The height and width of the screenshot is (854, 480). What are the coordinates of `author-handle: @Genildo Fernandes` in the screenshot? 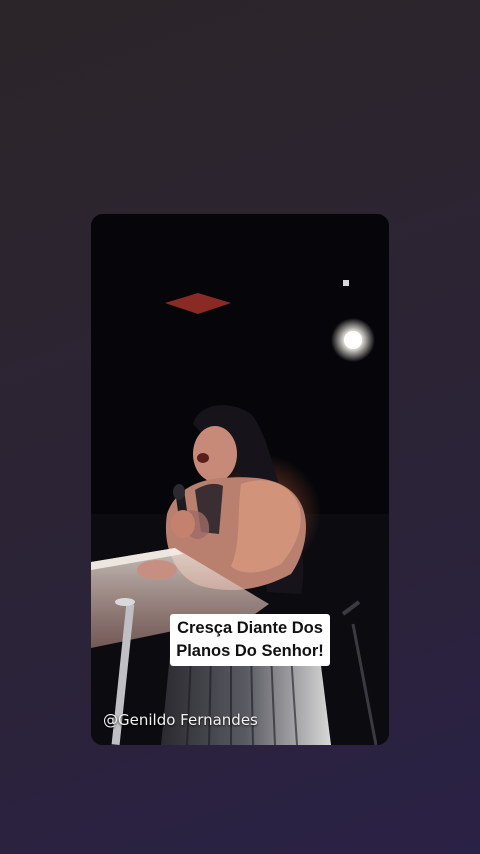 It's located at (180, 720).